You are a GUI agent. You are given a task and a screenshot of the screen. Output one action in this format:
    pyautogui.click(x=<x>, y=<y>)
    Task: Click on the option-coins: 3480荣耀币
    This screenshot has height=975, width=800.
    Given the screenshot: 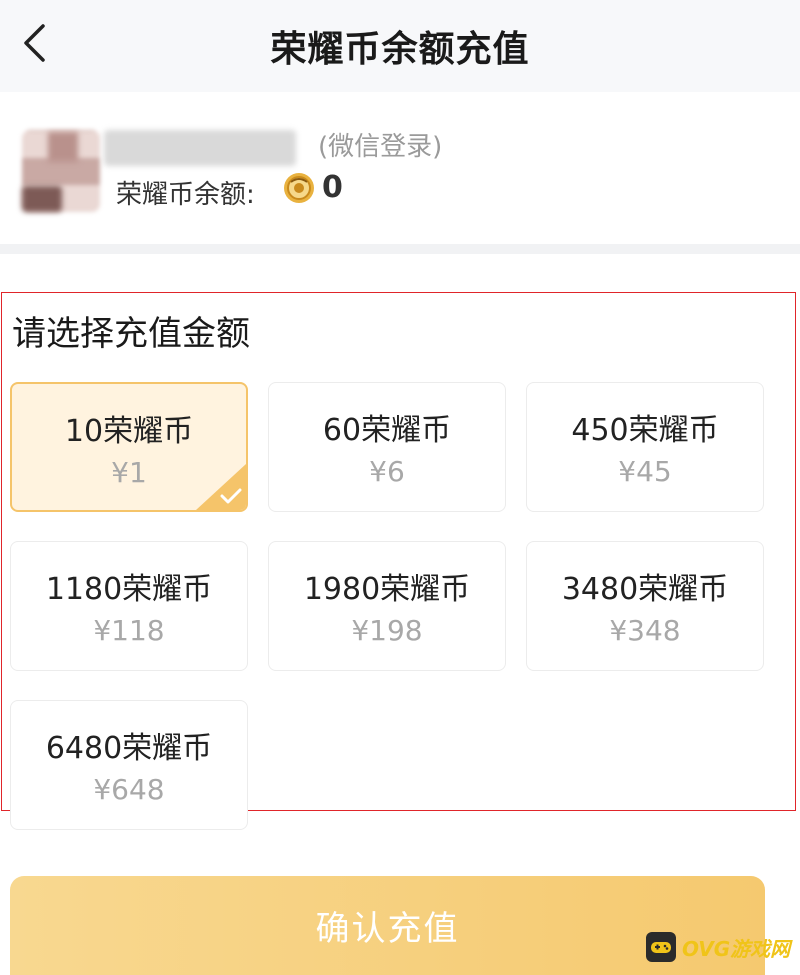 What is the action you would take?
    pyautogui.click(x=645, y=589)
    